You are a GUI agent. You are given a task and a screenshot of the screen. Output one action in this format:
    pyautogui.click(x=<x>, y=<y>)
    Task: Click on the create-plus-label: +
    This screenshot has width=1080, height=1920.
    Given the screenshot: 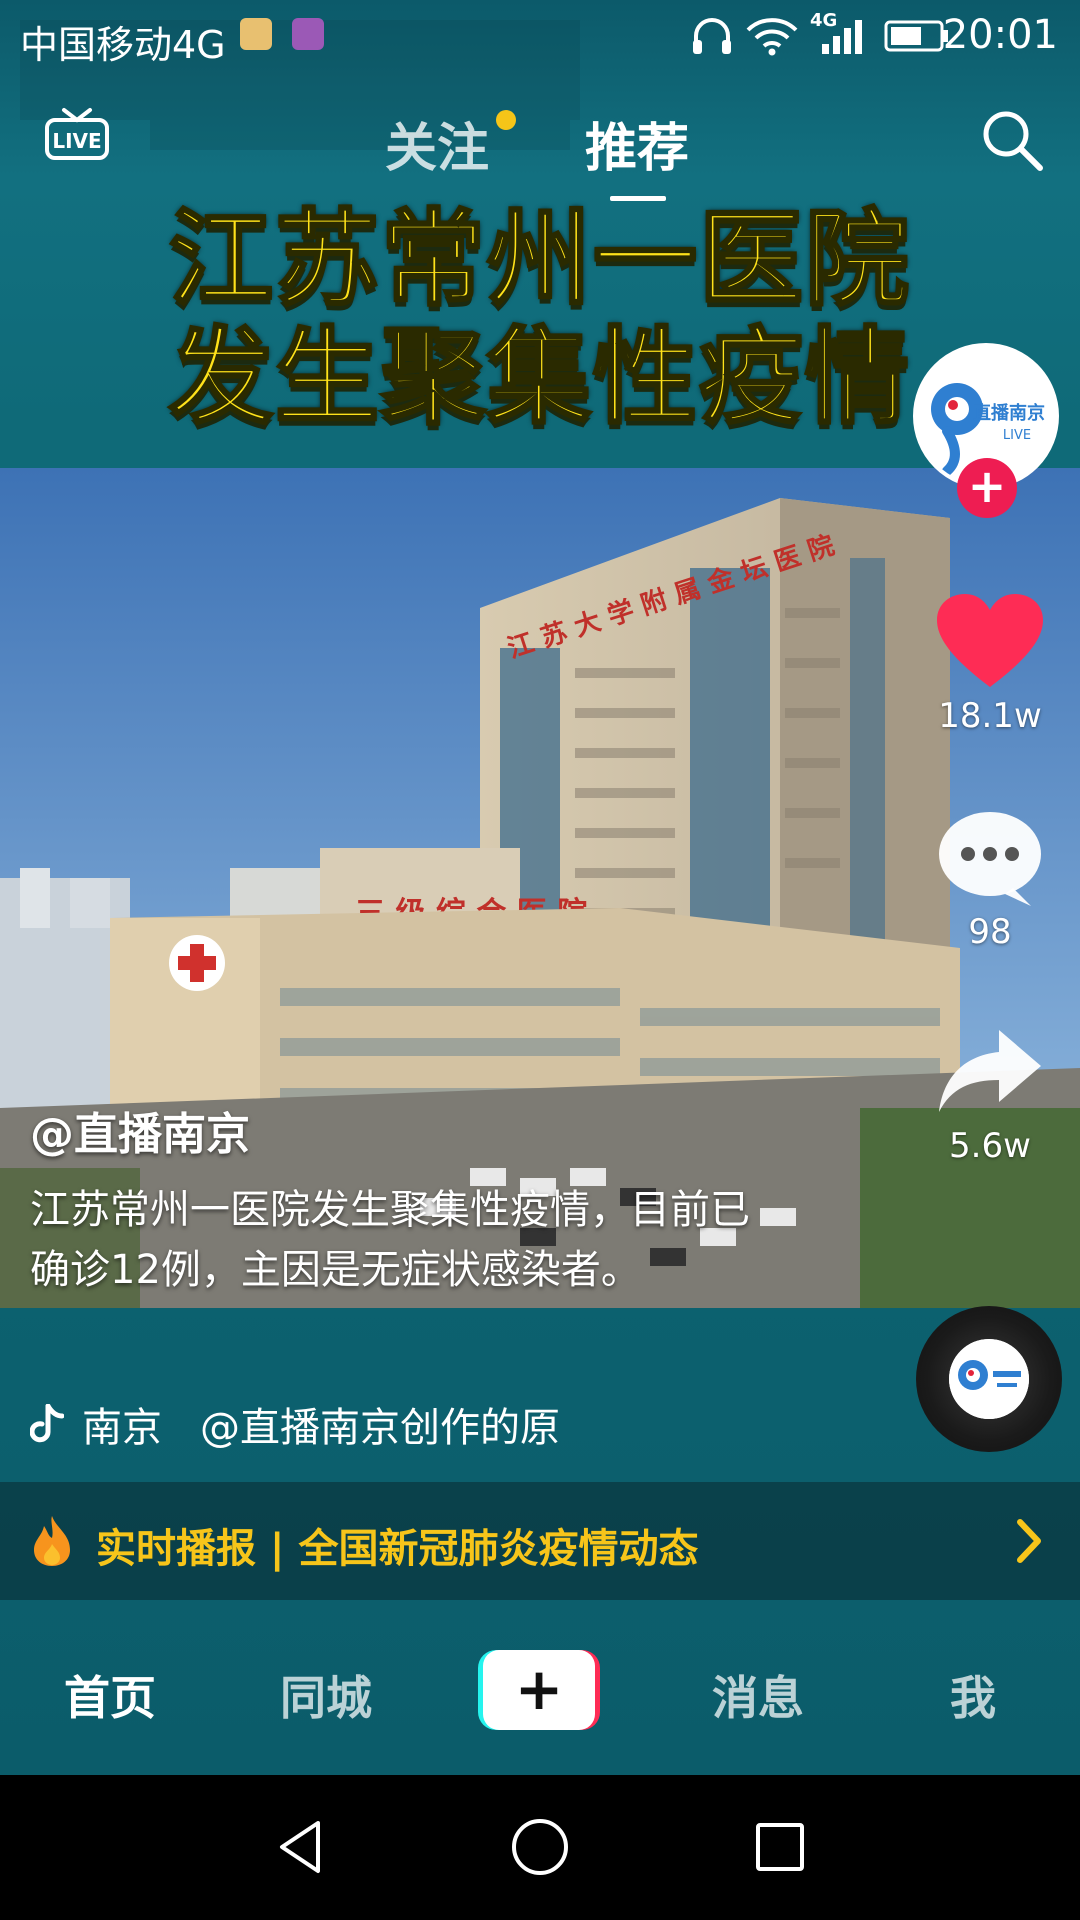 What is the action you would take?
    pyautogui.click(x=539, y=1690)
    